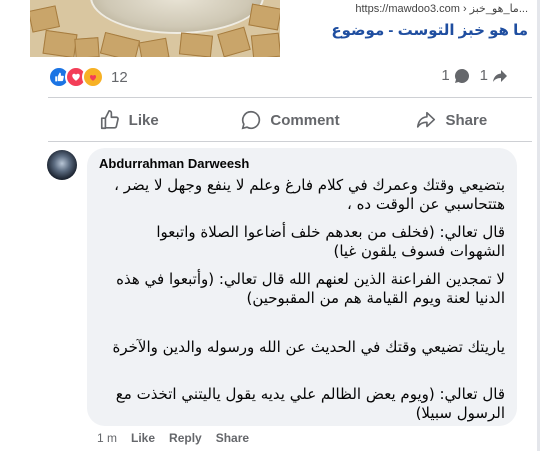 This screenshot has height=451, width=540. I want to click on share-button: Share, so click(451, 120).